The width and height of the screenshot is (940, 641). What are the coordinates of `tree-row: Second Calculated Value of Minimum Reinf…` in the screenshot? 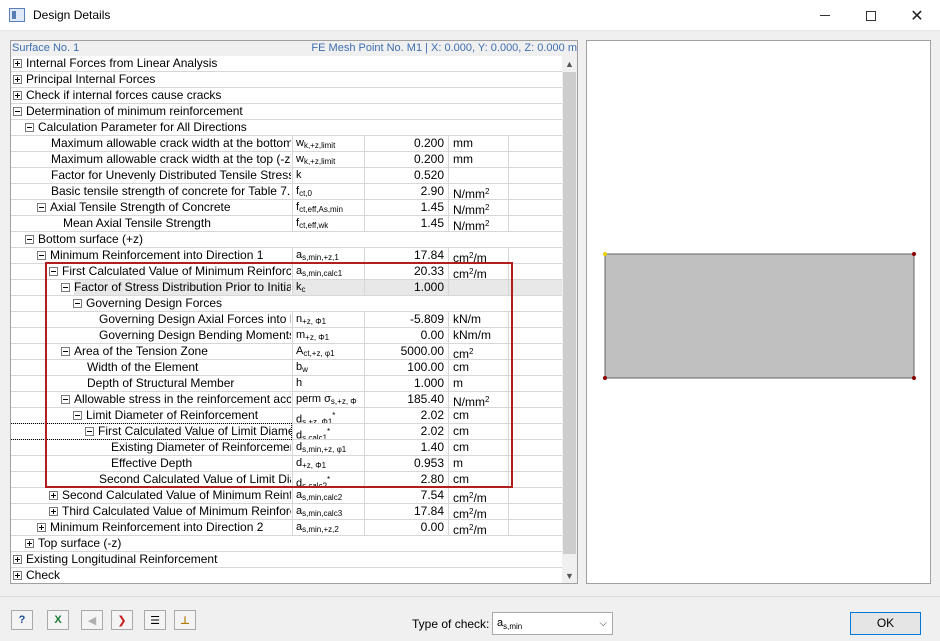 It's located at (286, 496).